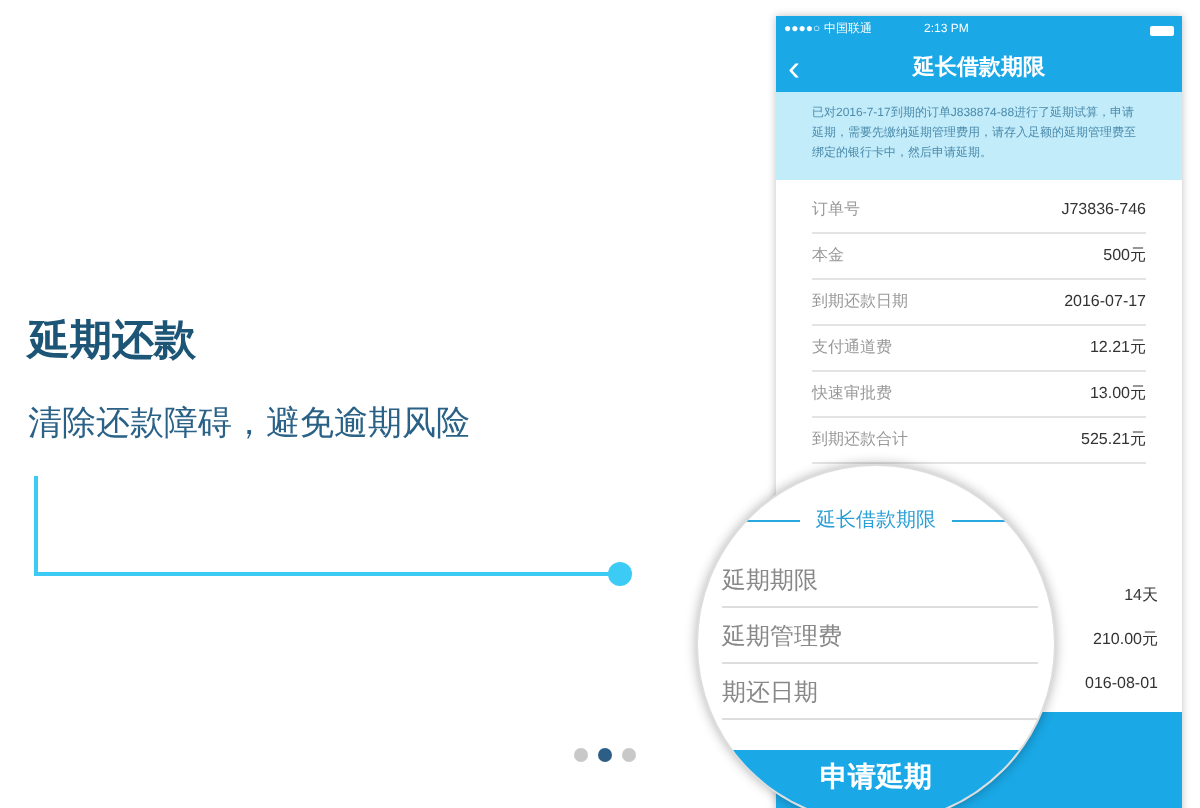 The height and width of the screenshot is (808, 1200). Describe the element at coordinates (1124, 256) in the screenshot. I see `row-value: 500元` at that location.